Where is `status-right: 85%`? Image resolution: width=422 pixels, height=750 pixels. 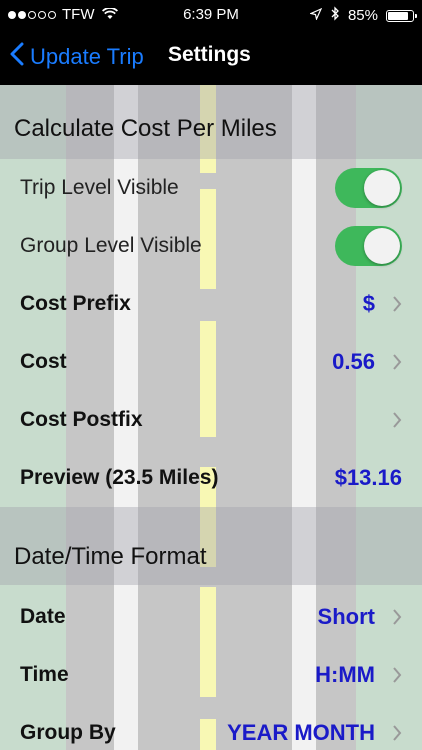 status-right: 85% is located at coordinates (363, 15).